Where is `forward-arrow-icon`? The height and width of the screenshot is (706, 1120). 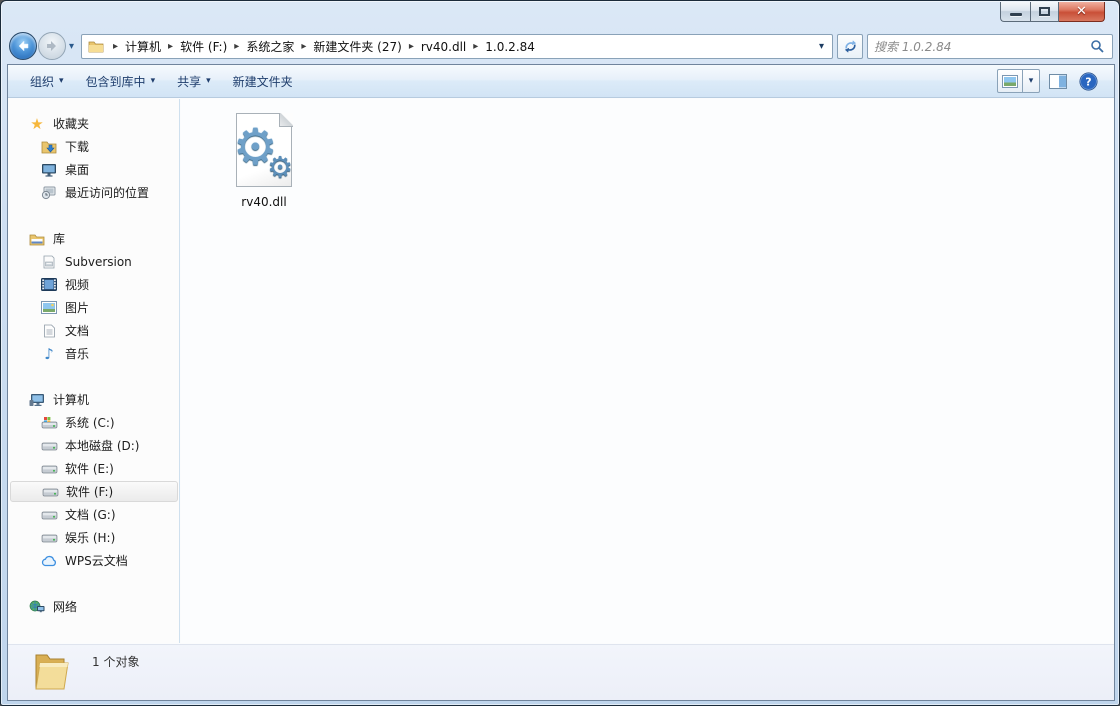
forward-arrow-icon is located at coordinates (51, 46).